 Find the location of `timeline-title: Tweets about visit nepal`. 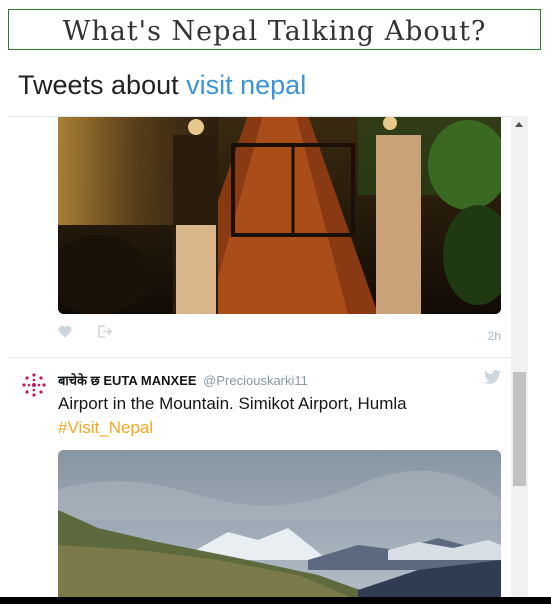

timeline-title: Tweets about visit nepal is located at coordinates (162, 85).